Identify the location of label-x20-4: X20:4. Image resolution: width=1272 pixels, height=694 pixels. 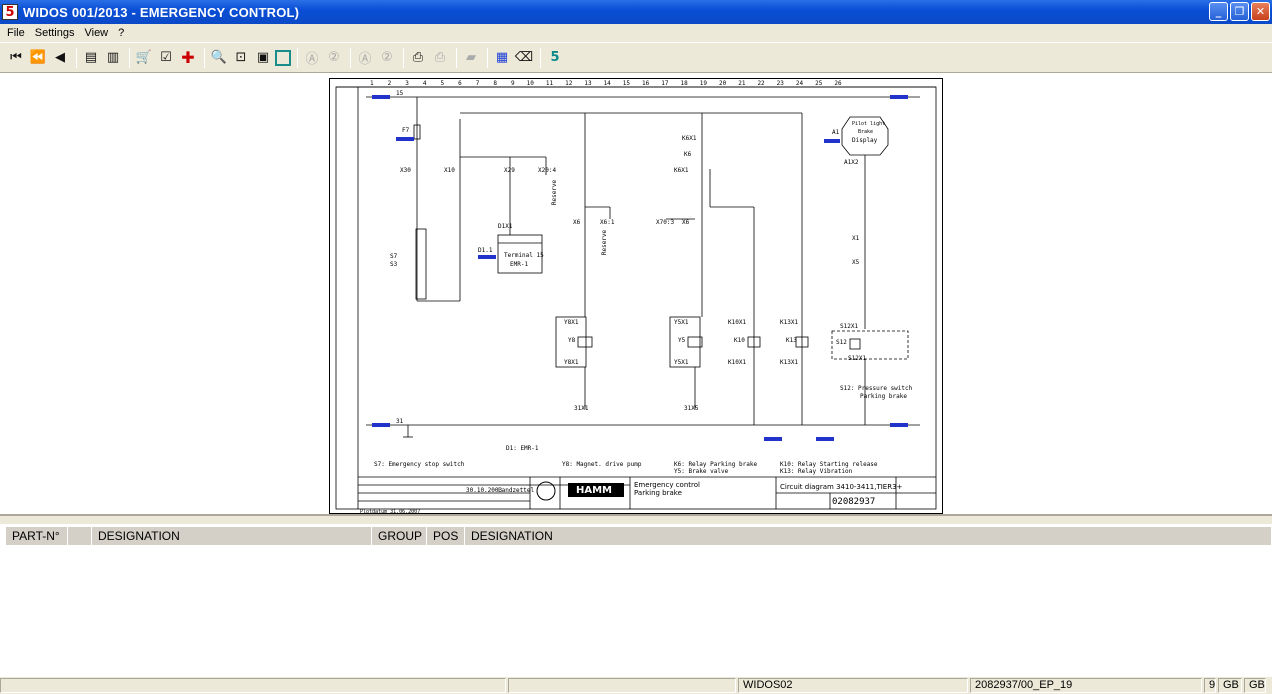
(547, 170).